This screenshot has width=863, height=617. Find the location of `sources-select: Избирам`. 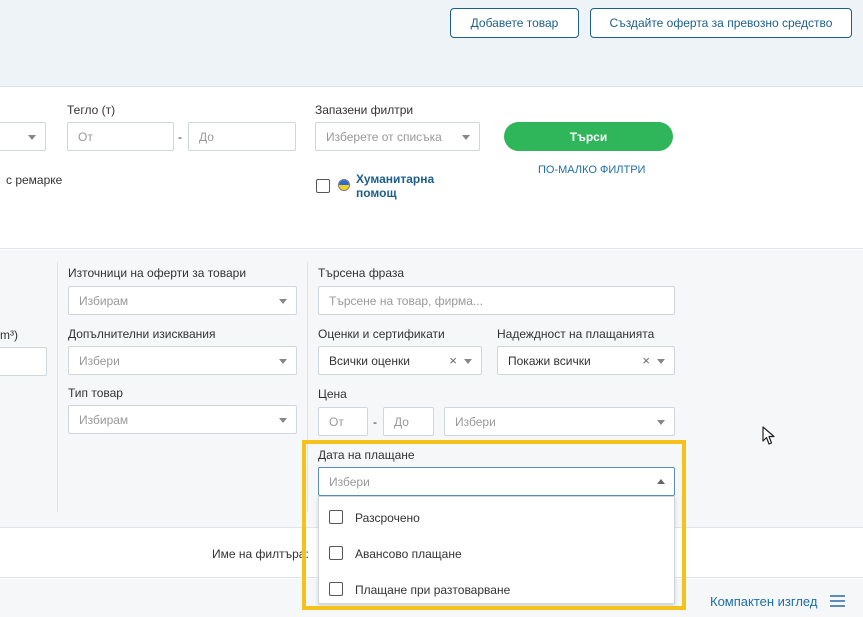

sources-select: Избирам is located at coordinates (182, 300).